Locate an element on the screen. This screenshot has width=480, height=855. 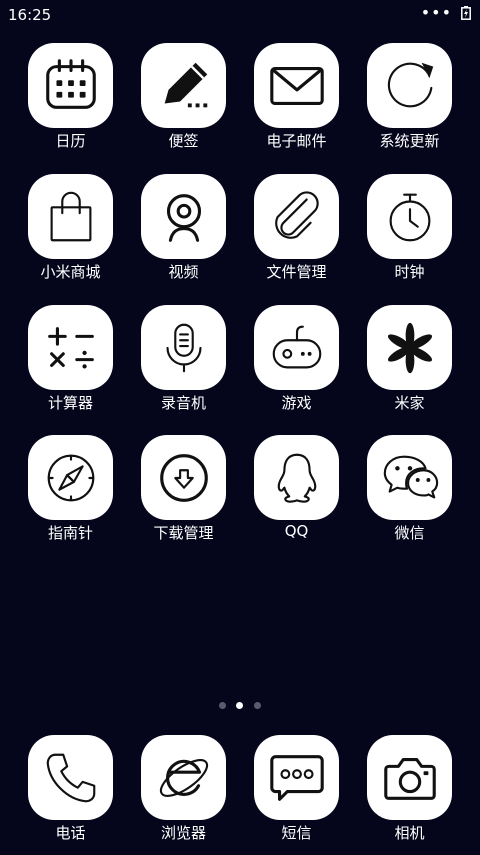
app-video: 视频 is located at coordinates (183, 234).